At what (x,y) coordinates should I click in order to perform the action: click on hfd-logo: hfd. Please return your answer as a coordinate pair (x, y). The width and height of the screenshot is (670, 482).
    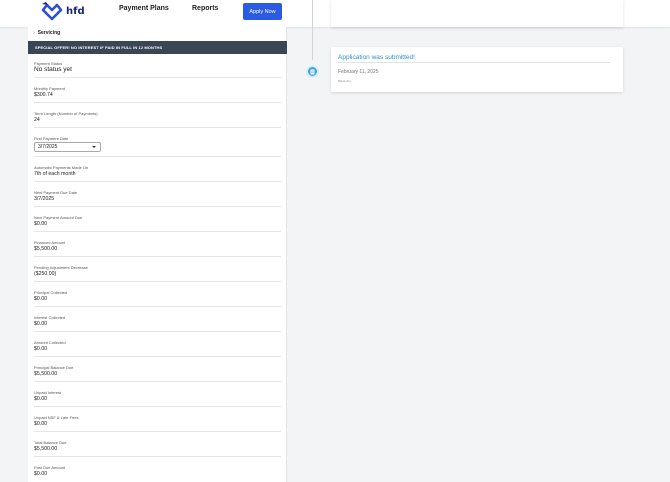
    Looking at the image, I should click on (64, 11).